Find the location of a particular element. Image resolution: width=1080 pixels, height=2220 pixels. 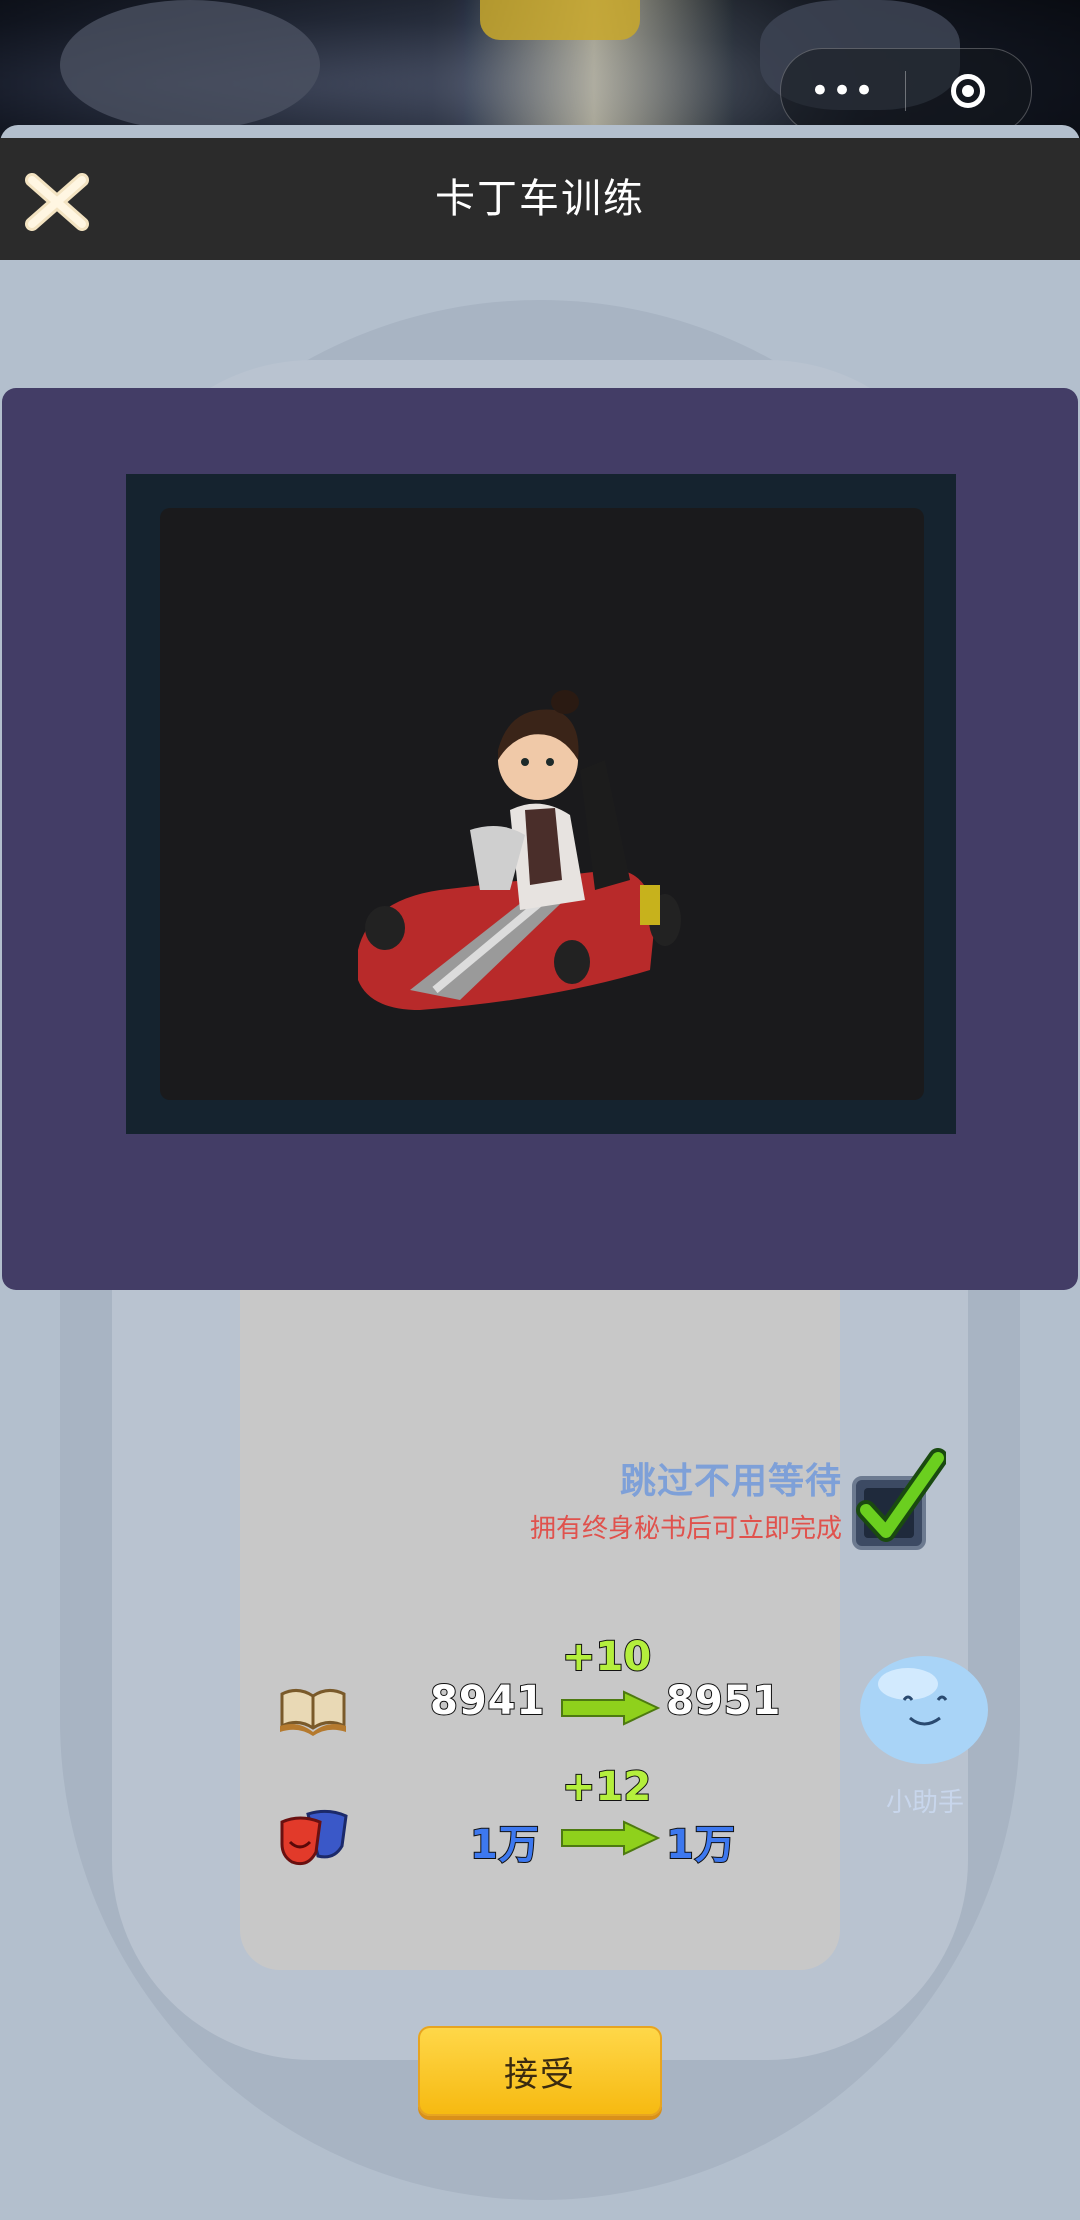

close-button is located at coordinates (57, 202).